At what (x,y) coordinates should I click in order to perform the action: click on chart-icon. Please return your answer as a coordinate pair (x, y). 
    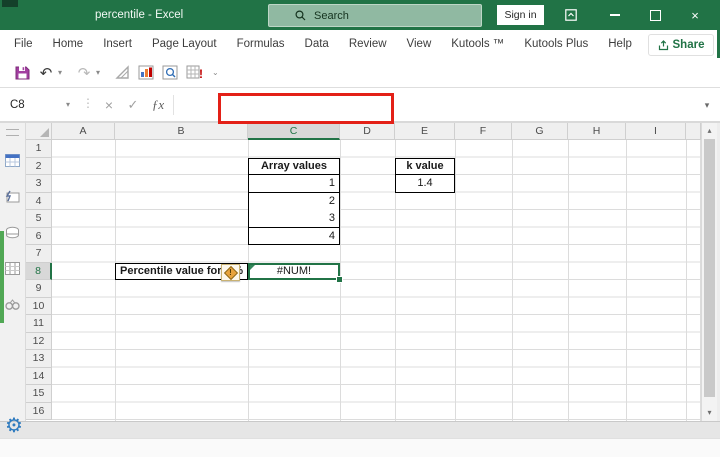
    Looking at the image, I should click on (146, 72).